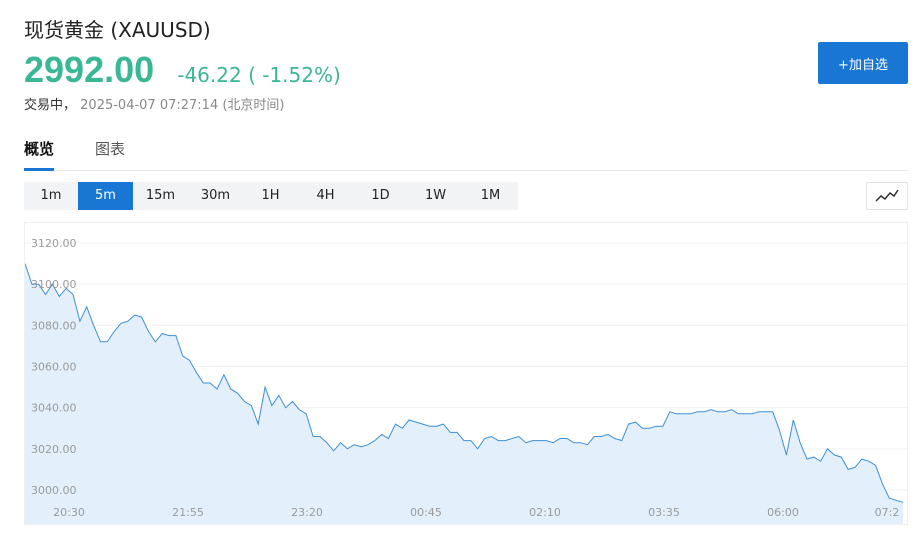  Describe the element at coordinates (325, 196) in the screenshot. I see `interval-4h: 4H` at that location.